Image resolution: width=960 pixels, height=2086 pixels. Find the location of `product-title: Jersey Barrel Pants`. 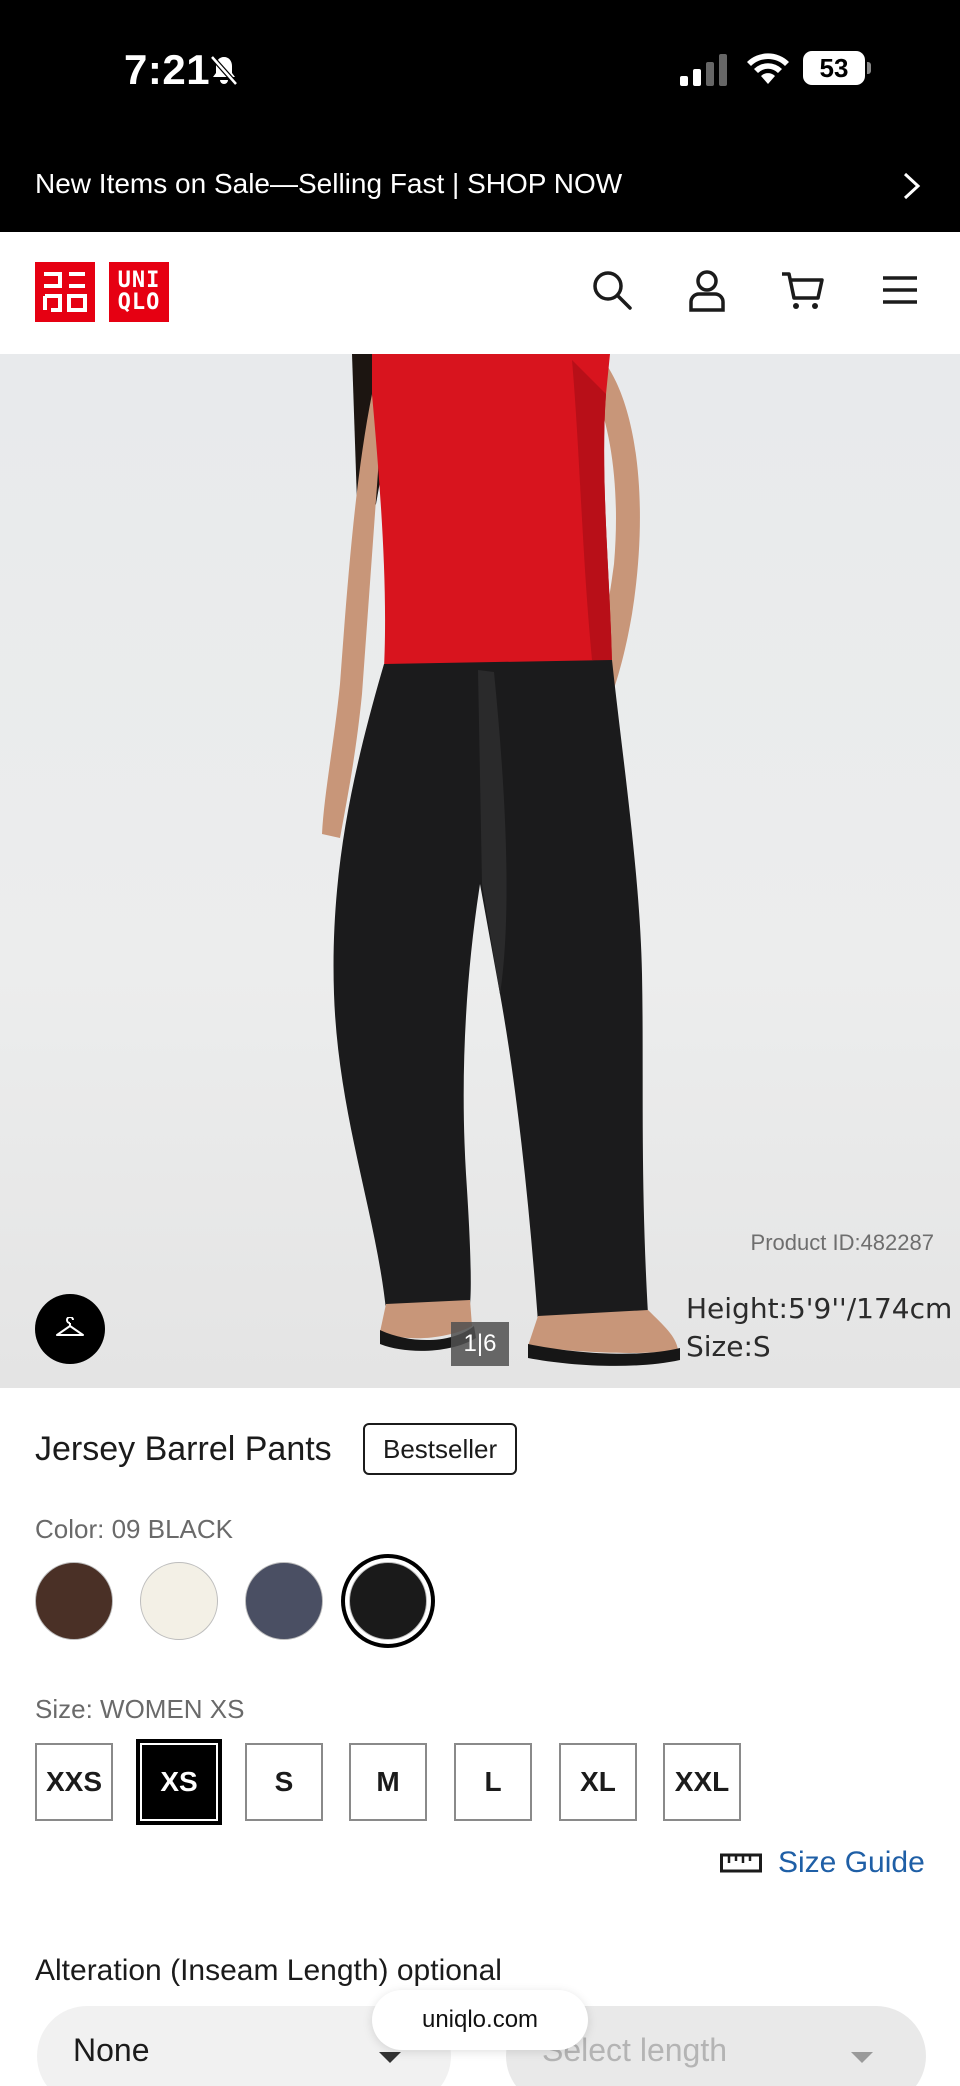

product-title: Jersey Barrel Pants is located at coordinates (183, 1449).